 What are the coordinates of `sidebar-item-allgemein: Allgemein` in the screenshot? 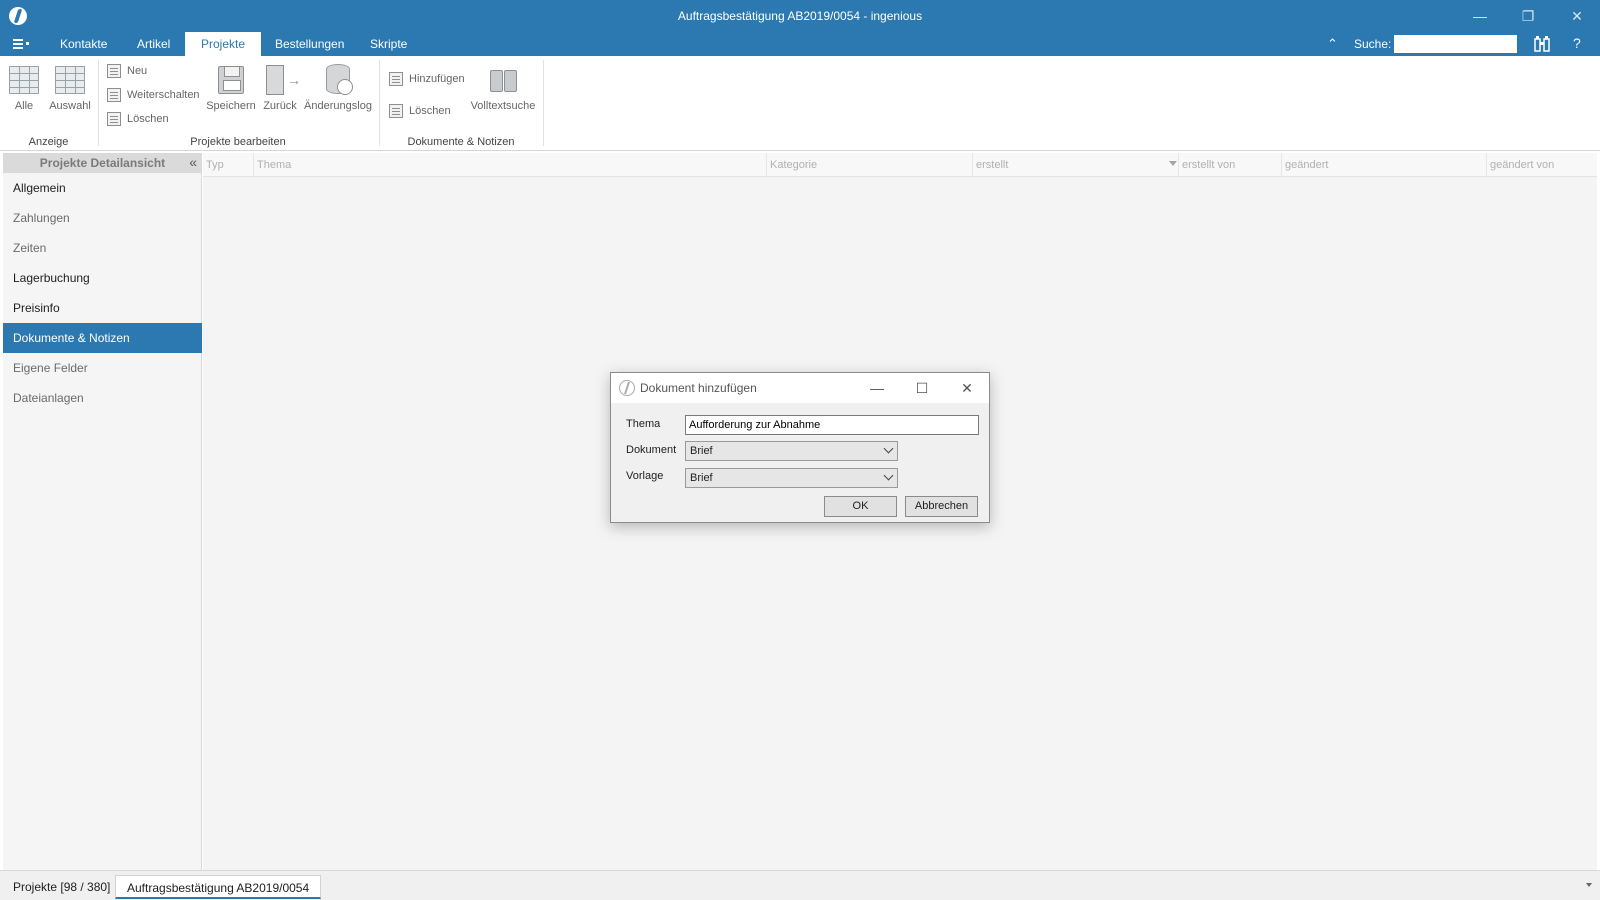 It's located at (102, 188).